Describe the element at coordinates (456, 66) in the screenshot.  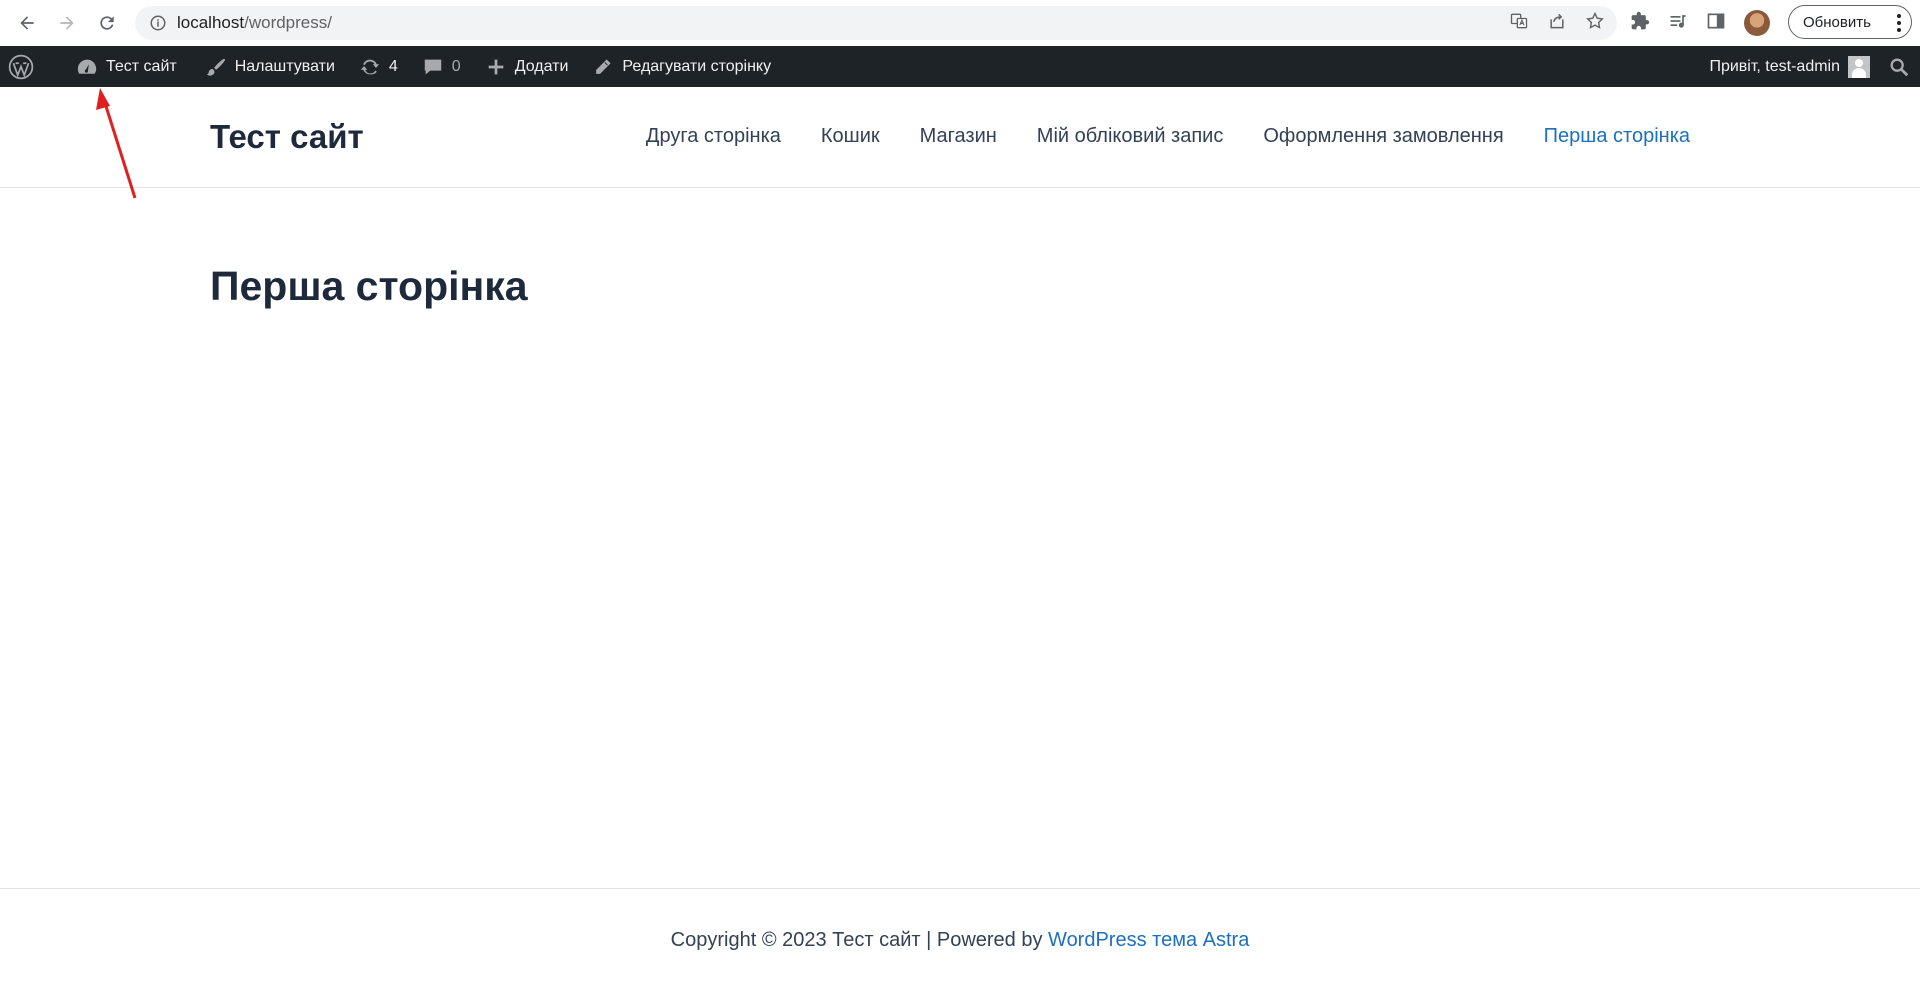
I see `admin-comments-count: 0` at that location.